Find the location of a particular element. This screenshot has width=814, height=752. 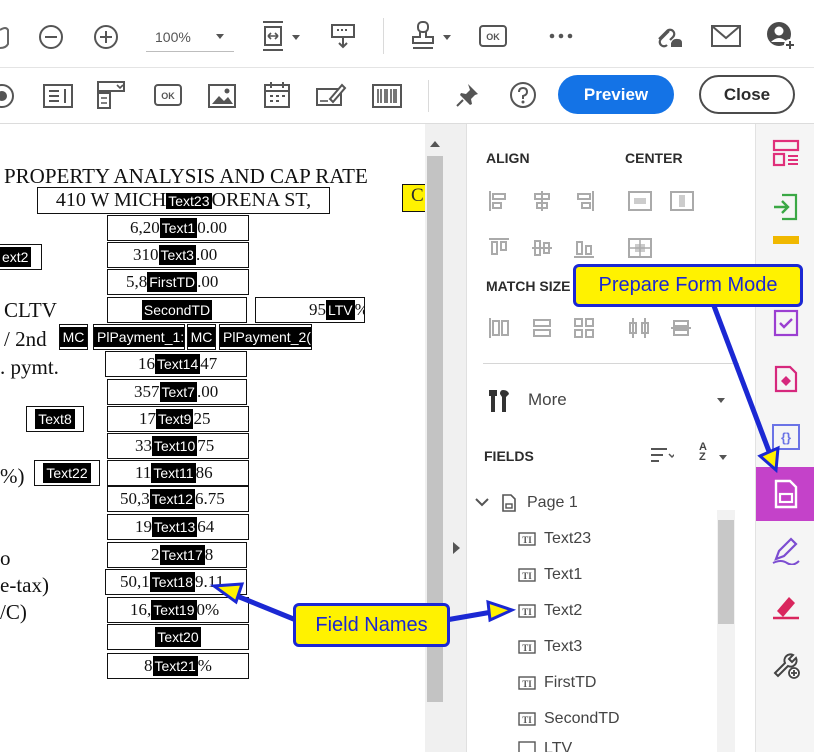

field-item-text1: TI Text1 is located at coordinates (550, 575).